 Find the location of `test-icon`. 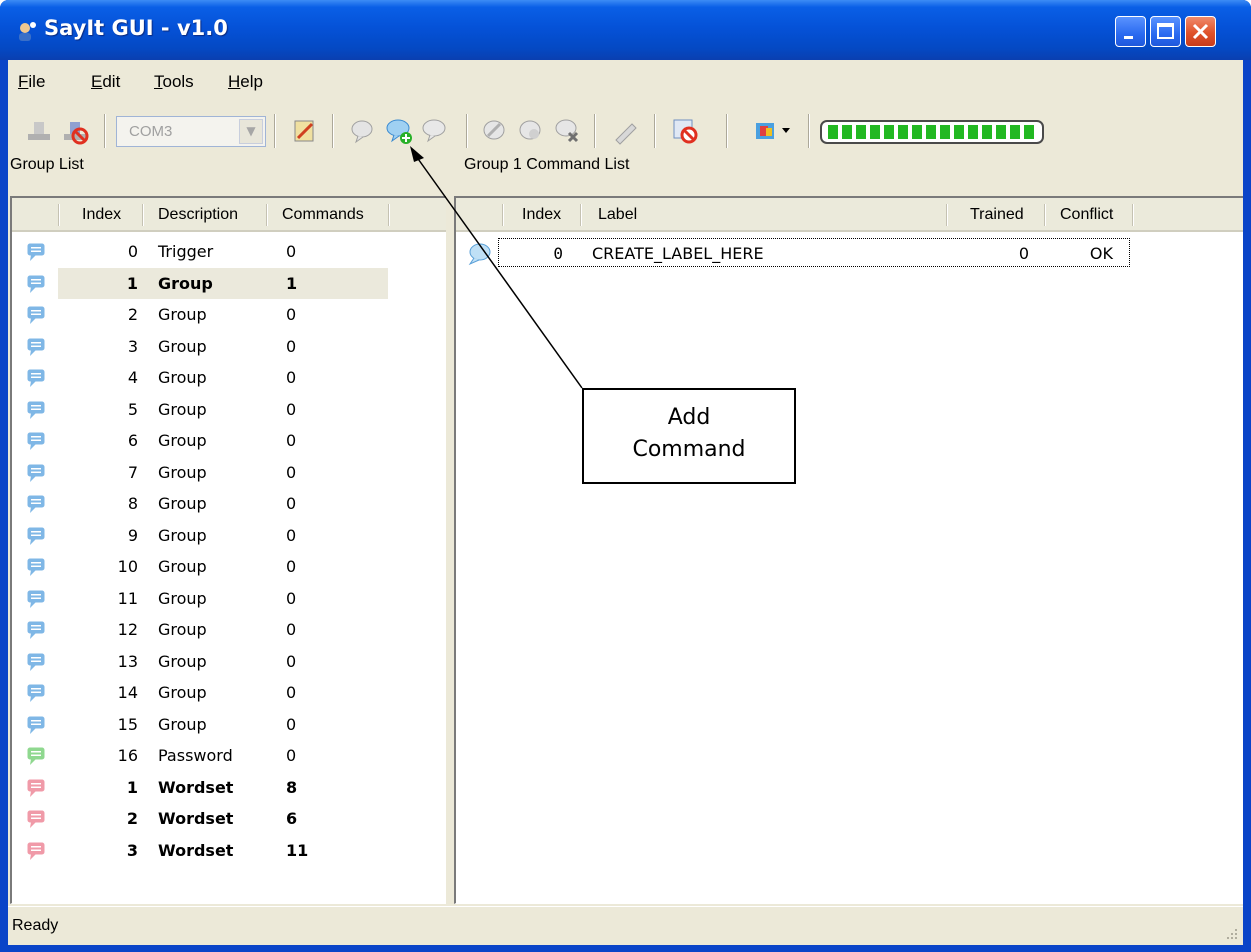

test-icon is located at coordinates (531, 131).